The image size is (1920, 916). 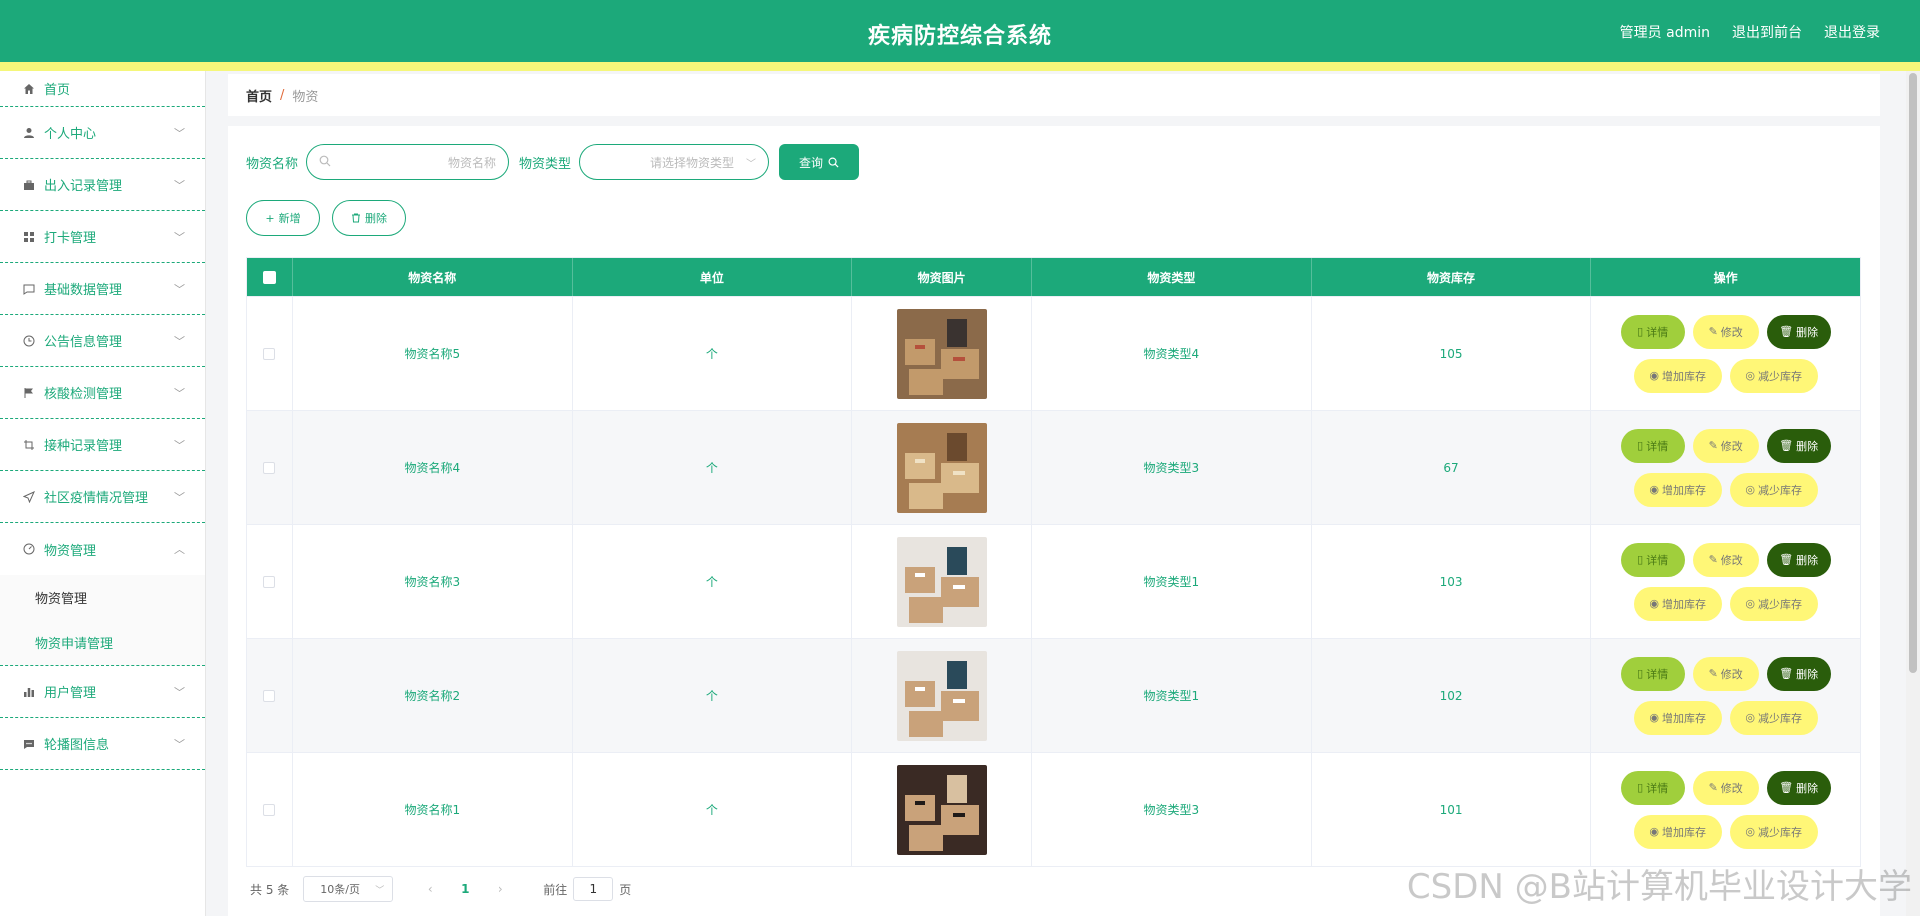 I want to click on sidebar-item-users: 用户管理 ﹀, so click(x=102, y=692).